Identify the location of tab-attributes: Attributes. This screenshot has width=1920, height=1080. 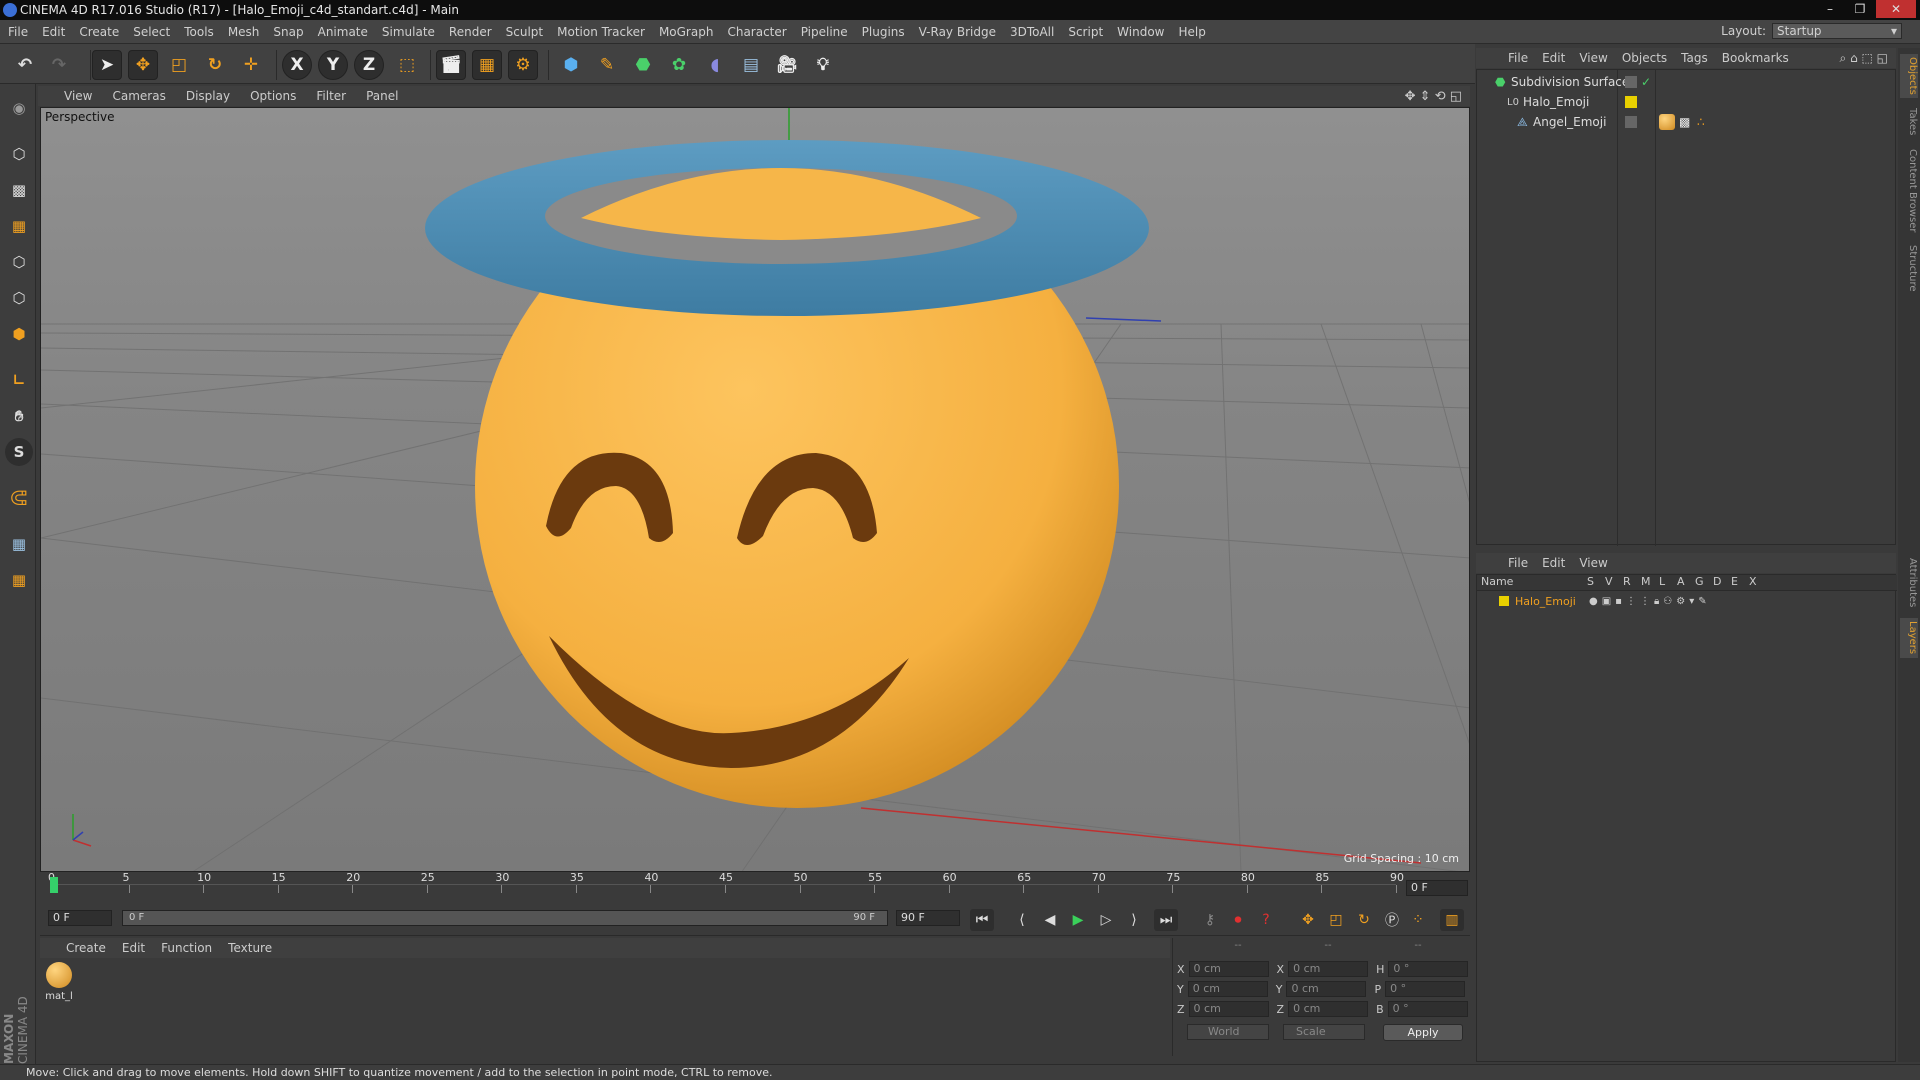
(1909, 583).